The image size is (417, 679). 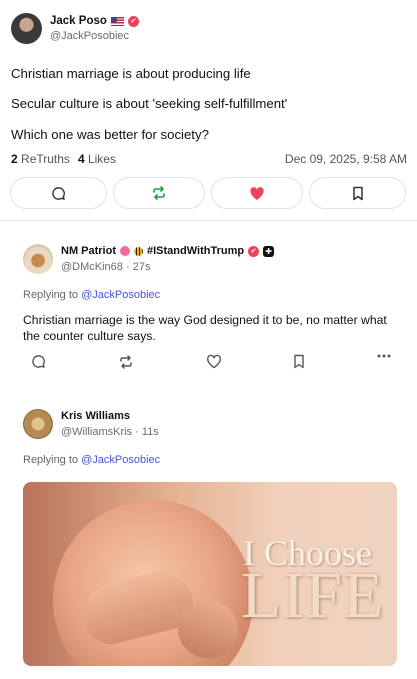 I want to click on reply-author-tag: #IStandWithTrump, so click(x=196, y=251).